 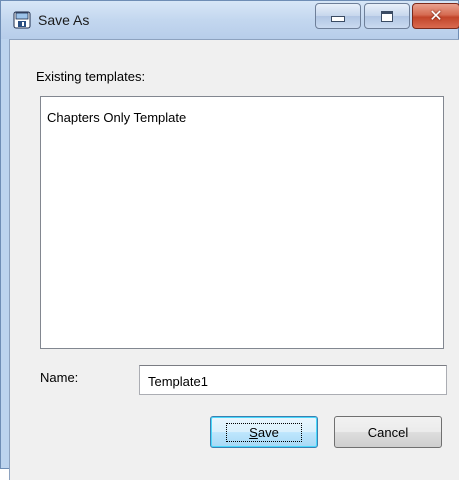 What do you see at coordinates (22, 20) in the screenshot?
I see `save-as-floppy-icon` at bounding box center [22, 20].